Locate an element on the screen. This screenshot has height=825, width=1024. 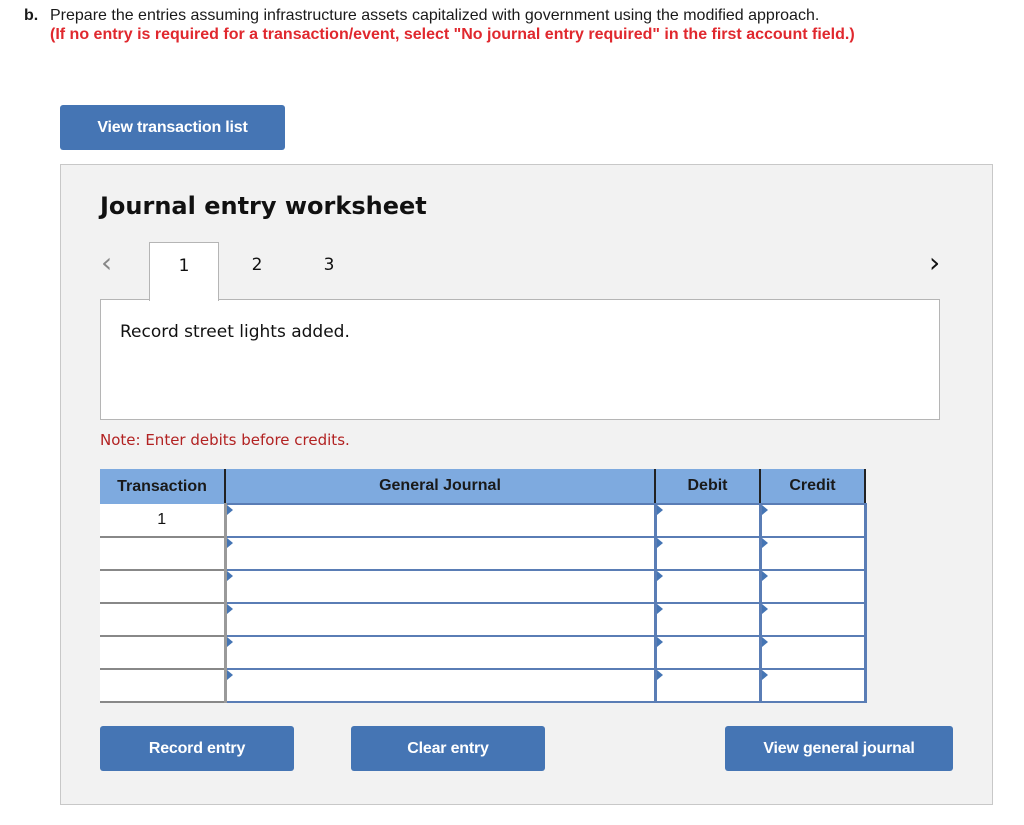
clear-entry-button: Clear entry is located at coordinates (448, 748).